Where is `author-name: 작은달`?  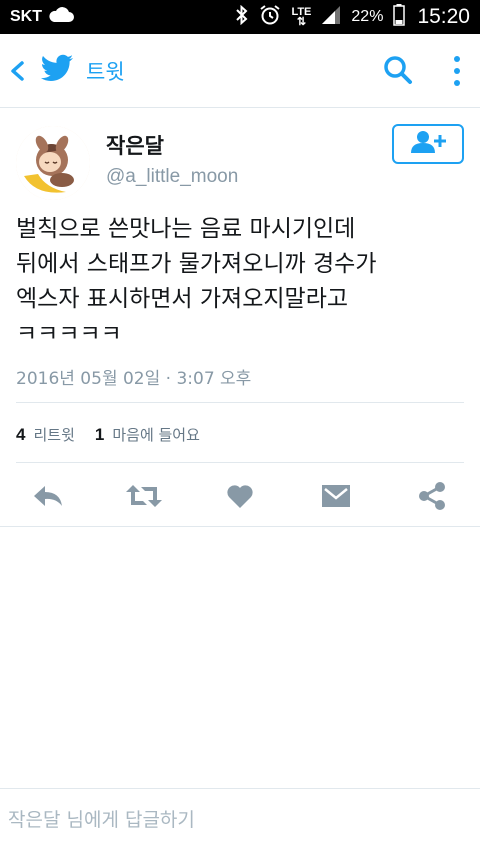
author-name: 작은달 is located at coordinates (135, 145).